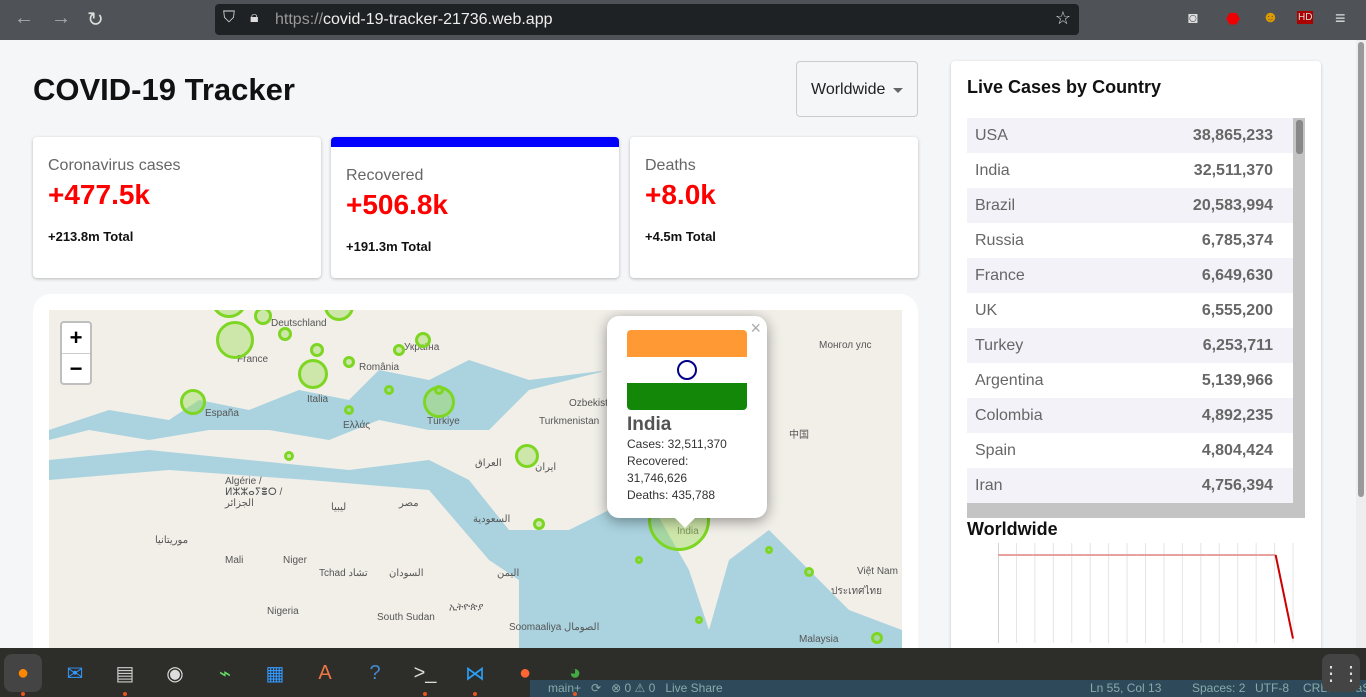 The height and width of the screenshot is (697, 1366). What do you see at coordinates (819, 639) in the screenshot?
I see `map-label: Malaysia` at bounding box center [819, 639].